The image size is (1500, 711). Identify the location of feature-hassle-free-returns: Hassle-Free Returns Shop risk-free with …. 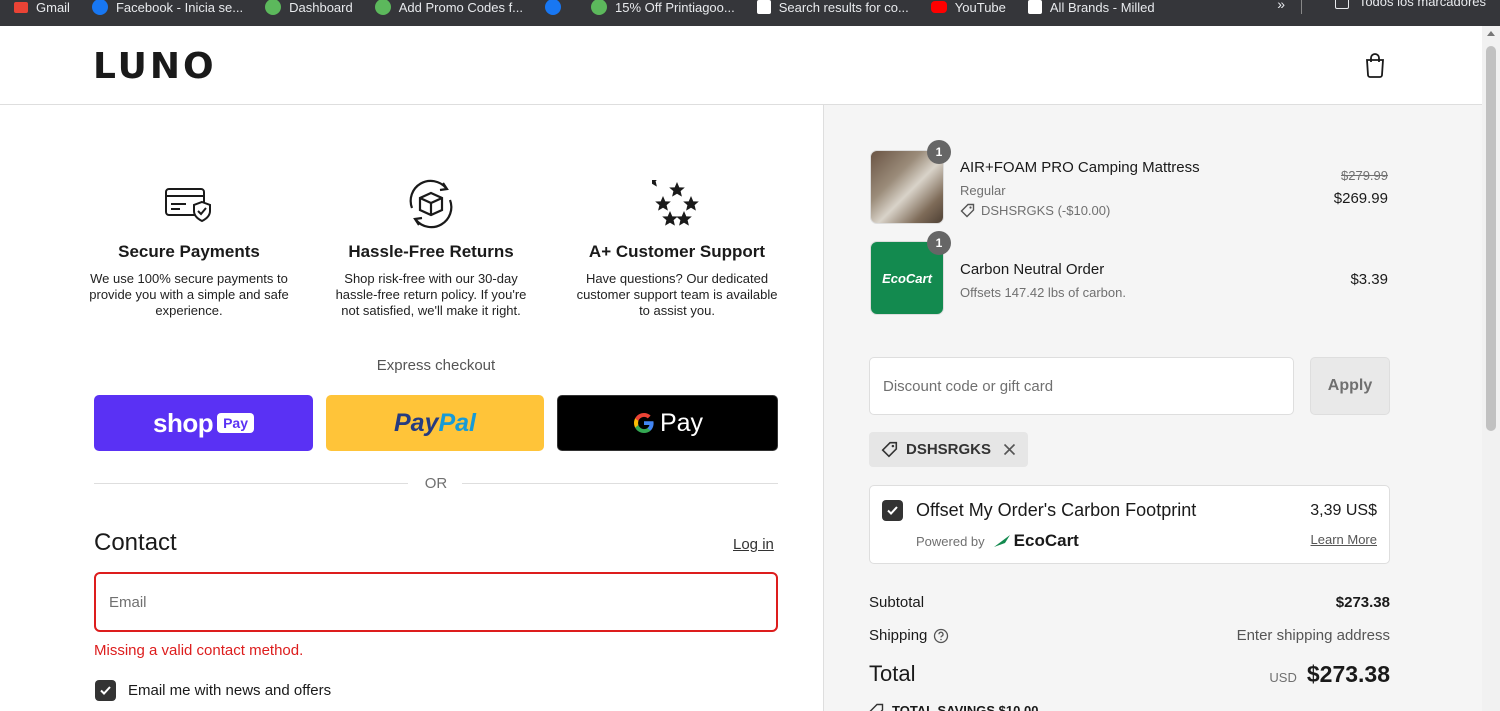
(431, 248).